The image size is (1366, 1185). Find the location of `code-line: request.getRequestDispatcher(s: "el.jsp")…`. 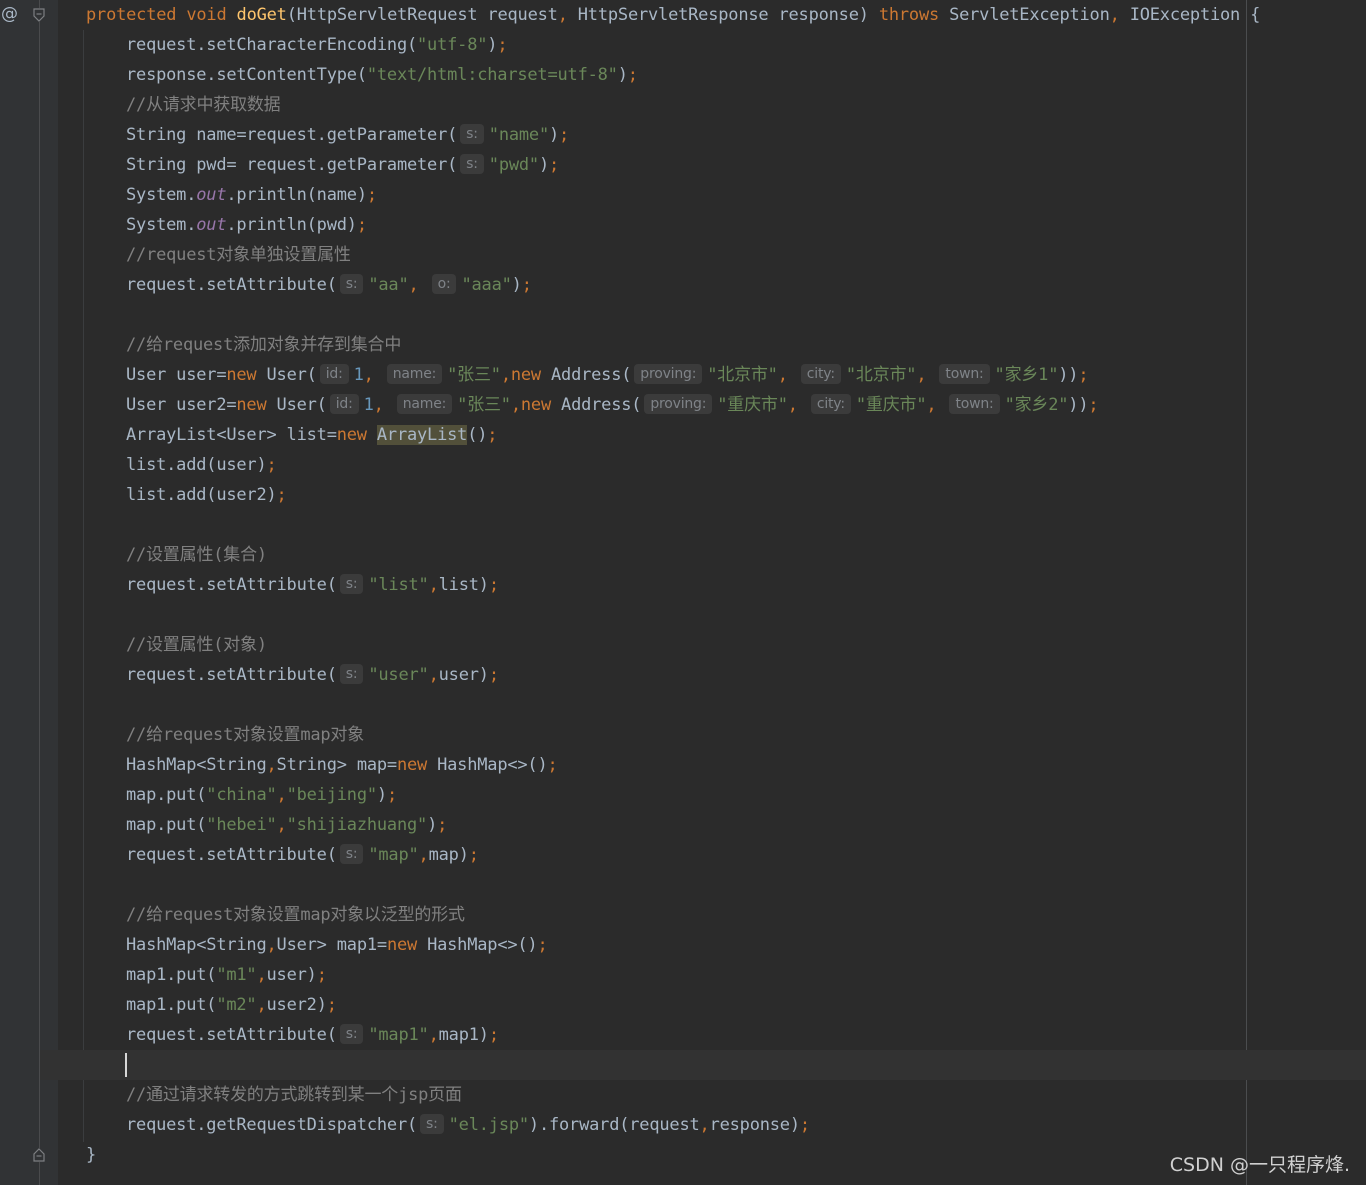

code-line: request.getRequestDispatcher(s: "el.jsp")… is located at coordinates (468, 1125).